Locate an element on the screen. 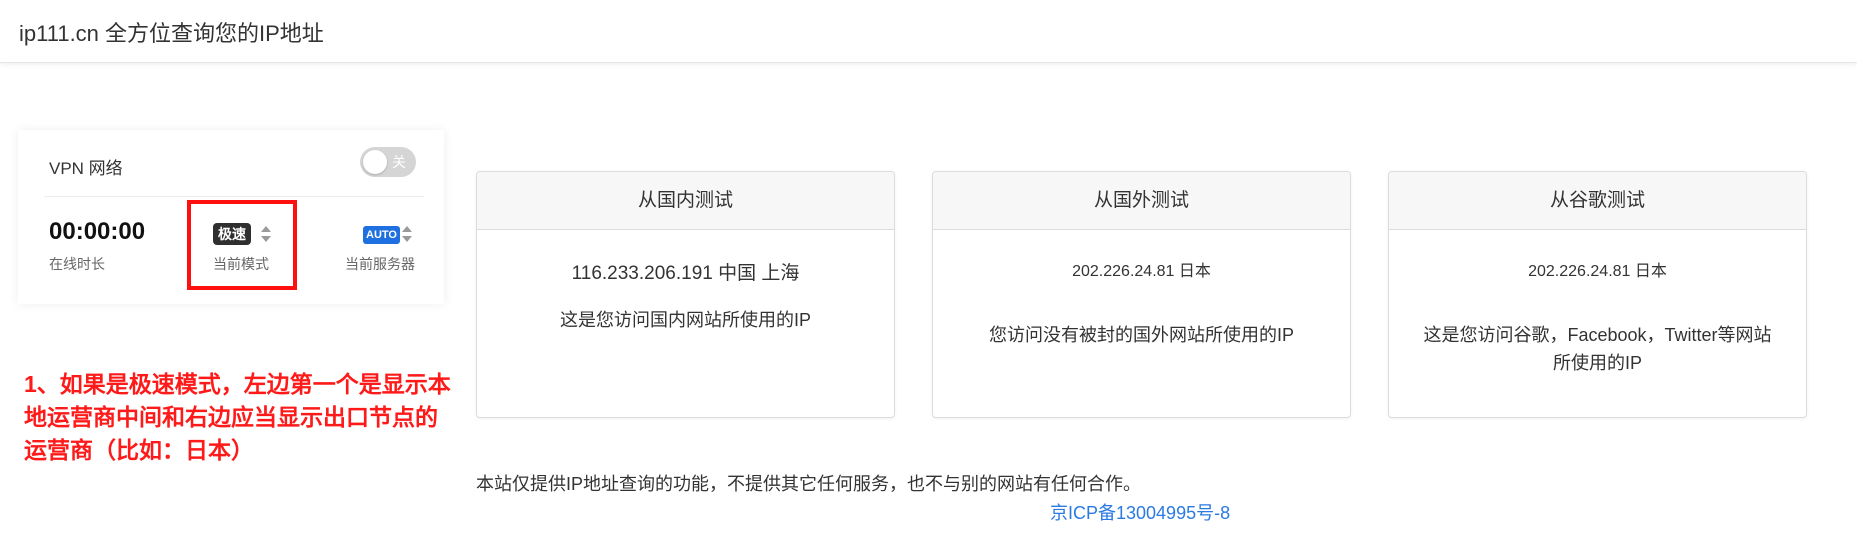  server-sort-icon is located at coordinates (407, 234).